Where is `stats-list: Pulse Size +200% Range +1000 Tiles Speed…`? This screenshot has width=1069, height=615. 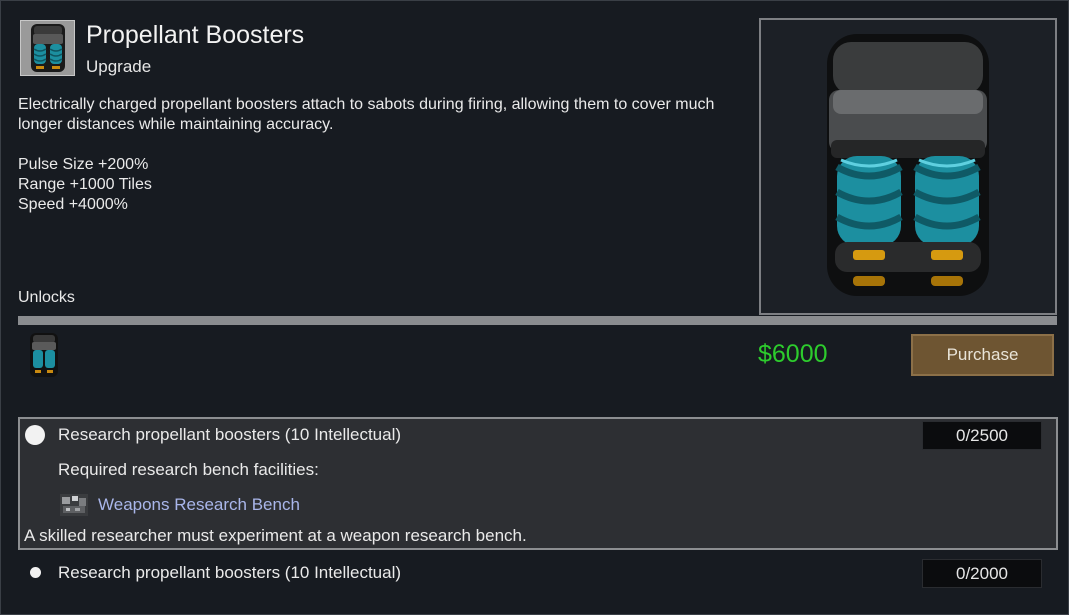 stats-list: Pulse Size +200% Range +1000 Tiles Speed… is located at coordinates (85, 185).